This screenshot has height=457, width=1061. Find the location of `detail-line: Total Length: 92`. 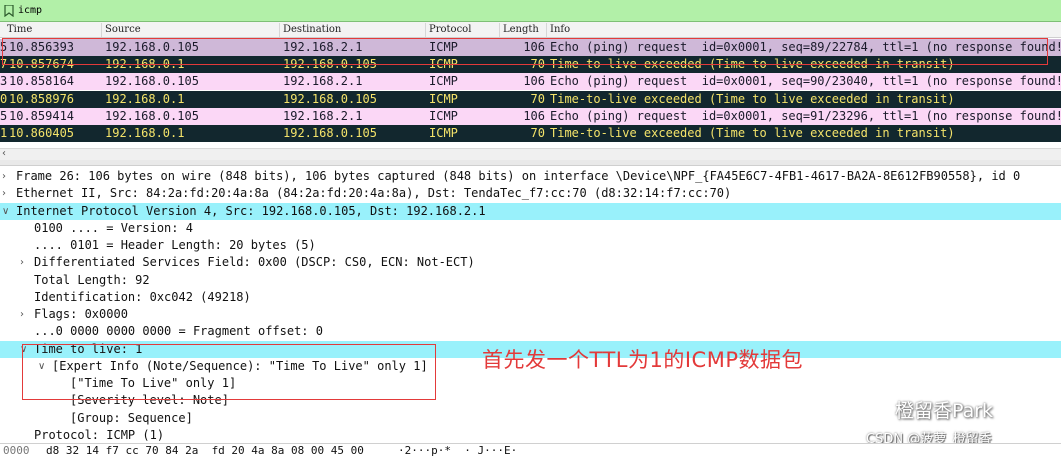

detail-line: Total Length: 92 is located at coordinates (530, 280).